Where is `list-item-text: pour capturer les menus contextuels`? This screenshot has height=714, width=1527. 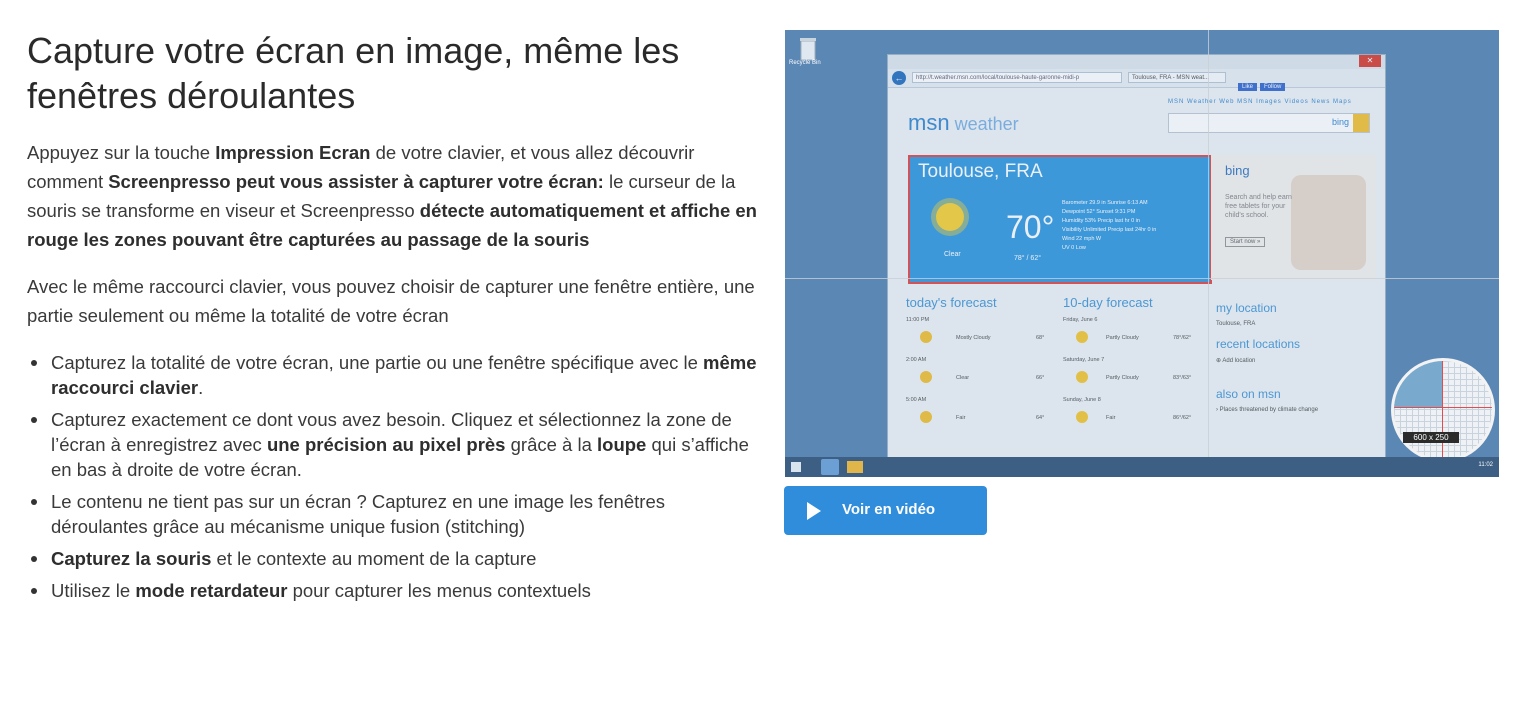
list-item-text: pour capturer les menus contextuels is located at coordinates (439, 590).